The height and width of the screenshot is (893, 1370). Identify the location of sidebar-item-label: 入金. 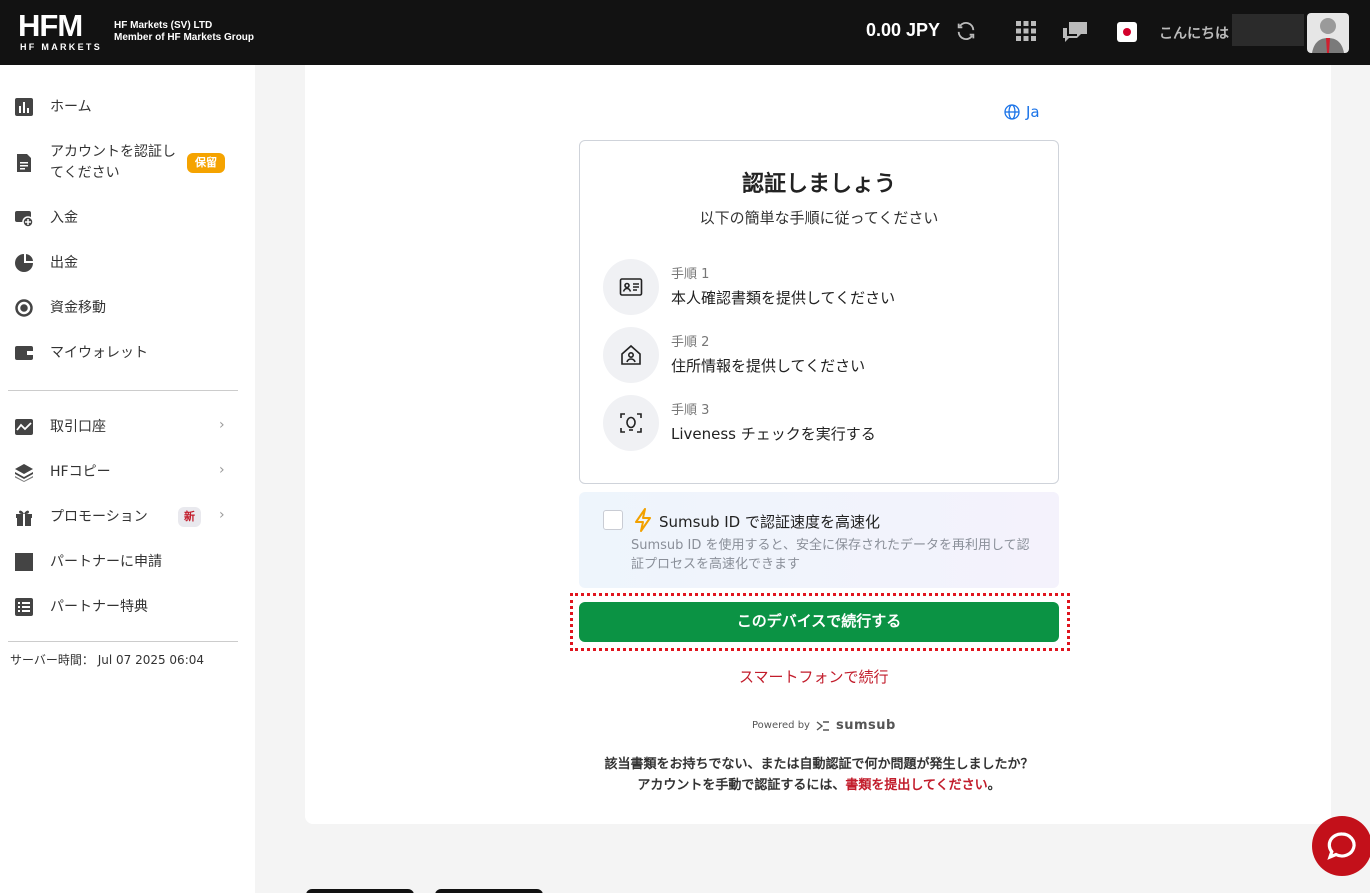
(64, 218).